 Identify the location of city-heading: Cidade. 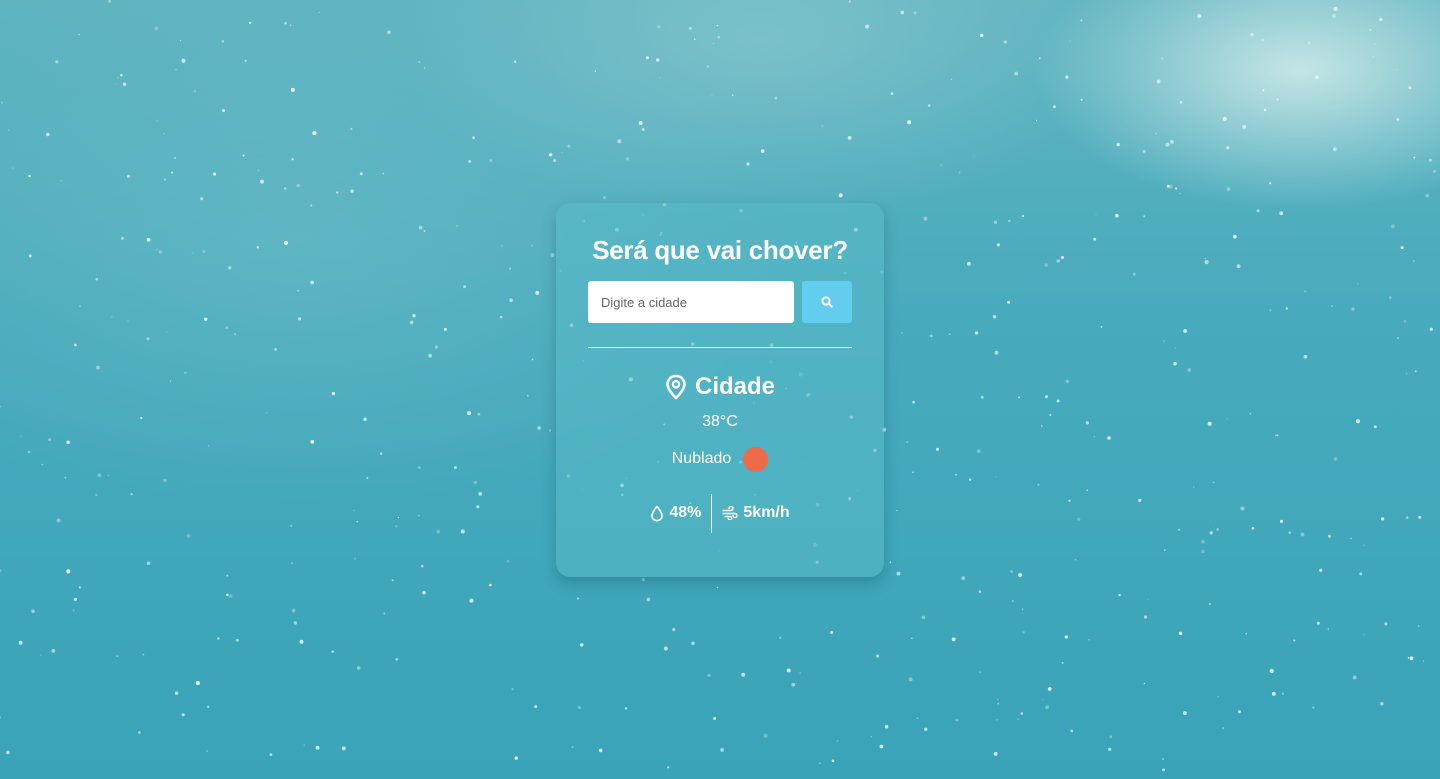
(720, 387).